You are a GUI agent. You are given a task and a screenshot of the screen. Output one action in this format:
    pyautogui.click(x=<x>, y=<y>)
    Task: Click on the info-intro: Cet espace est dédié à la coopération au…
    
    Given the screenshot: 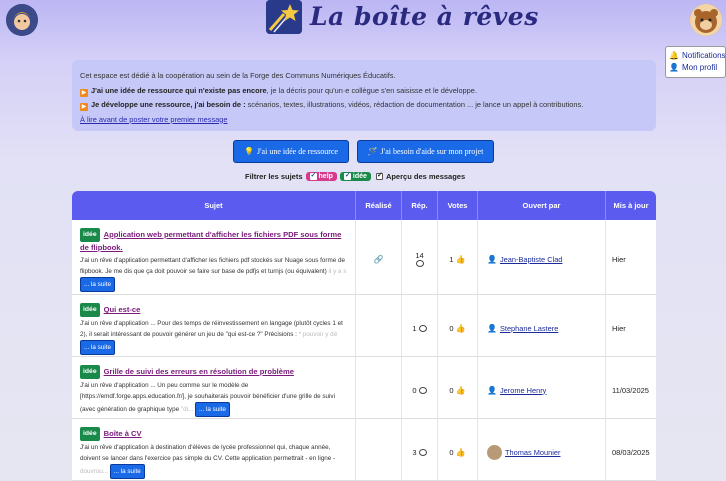 What is the action you would take?
    pyautogui.click(x=238, y=75)
    